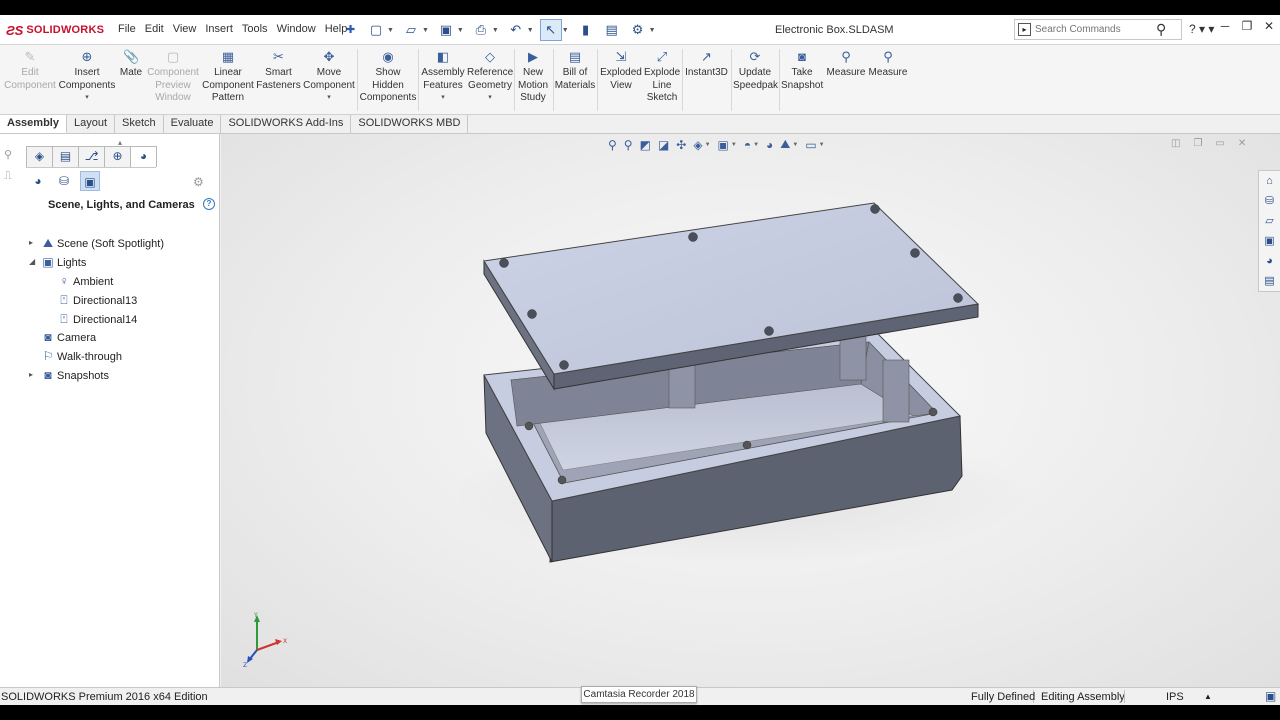 The height and width of the screenshot is (720, 1280). Describe the element at coordinates (109, 320) in the screenshot. I see `tree-item-directional14: ⍞ Directional14` at that location.